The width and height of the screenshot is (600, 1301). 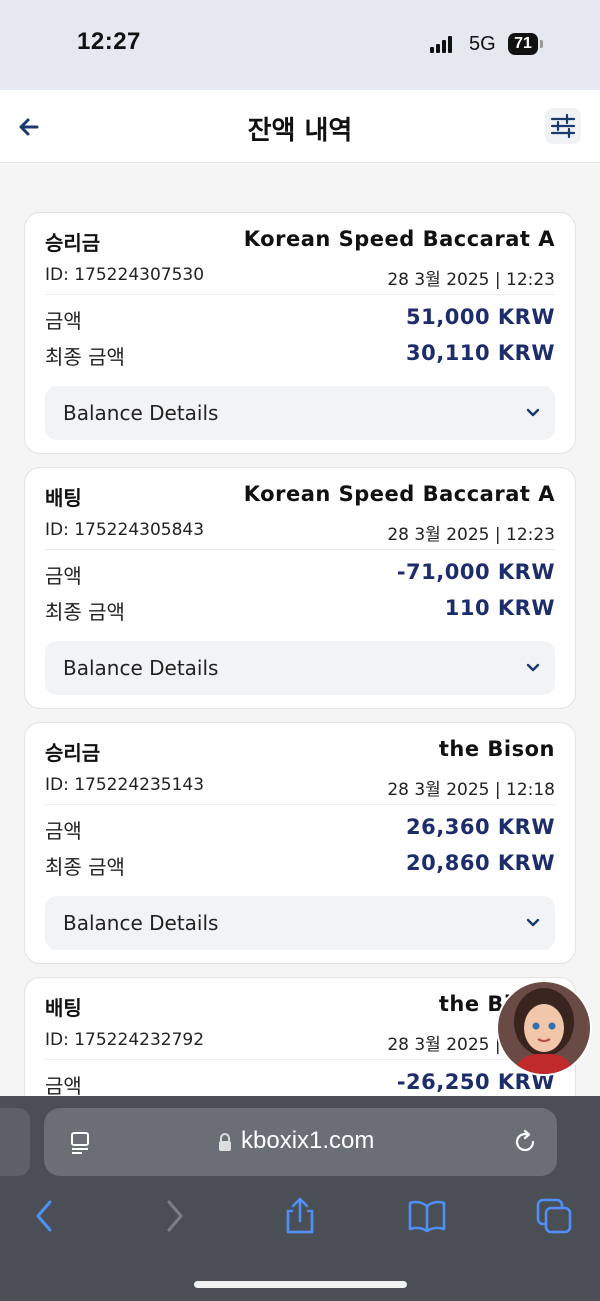 I want to click on sliders-icon, so click(x=563, y=126).